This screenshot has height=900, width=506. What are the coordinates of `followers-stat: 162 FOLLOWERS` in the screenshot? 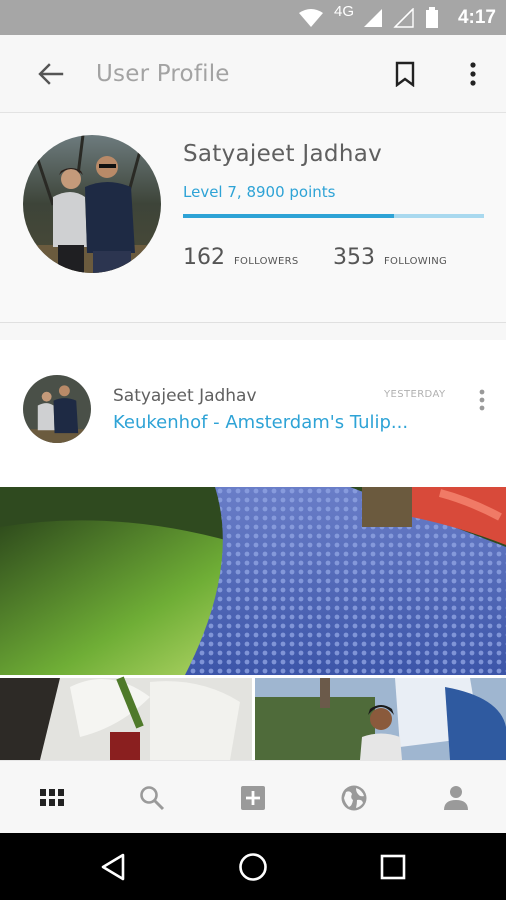 It's located at (240, 257).